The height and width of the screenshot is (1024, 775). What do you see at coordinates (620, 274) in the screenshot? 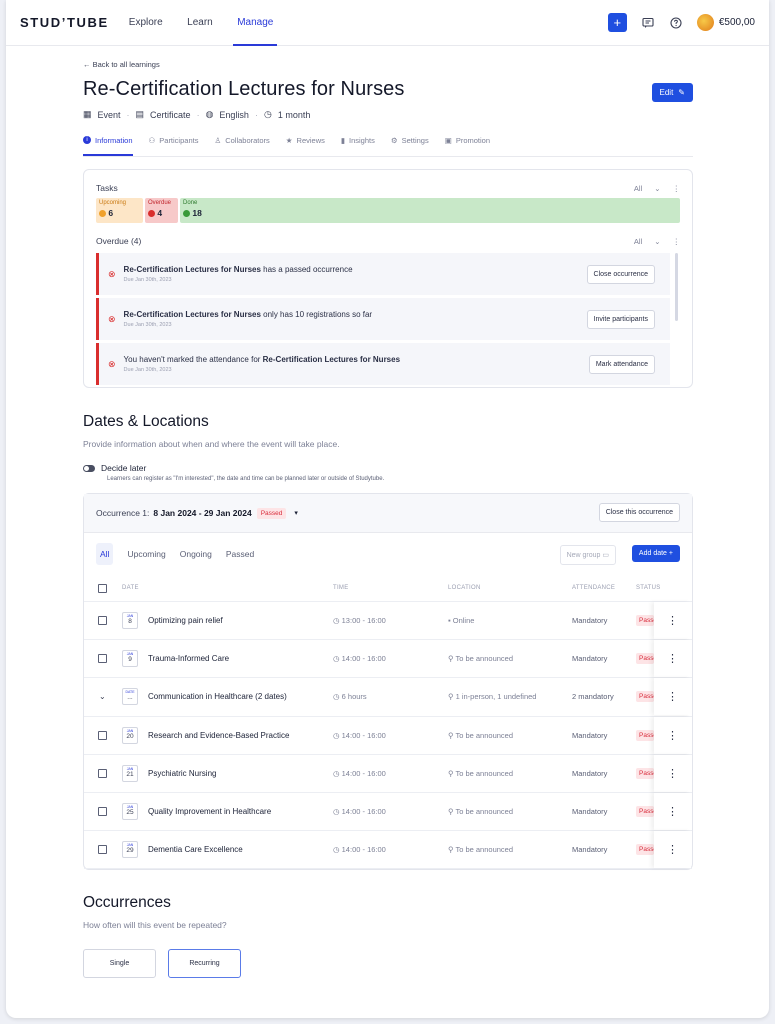
I see `close-occurrence-button: Close occurrence` at bounding box center [620, 274].